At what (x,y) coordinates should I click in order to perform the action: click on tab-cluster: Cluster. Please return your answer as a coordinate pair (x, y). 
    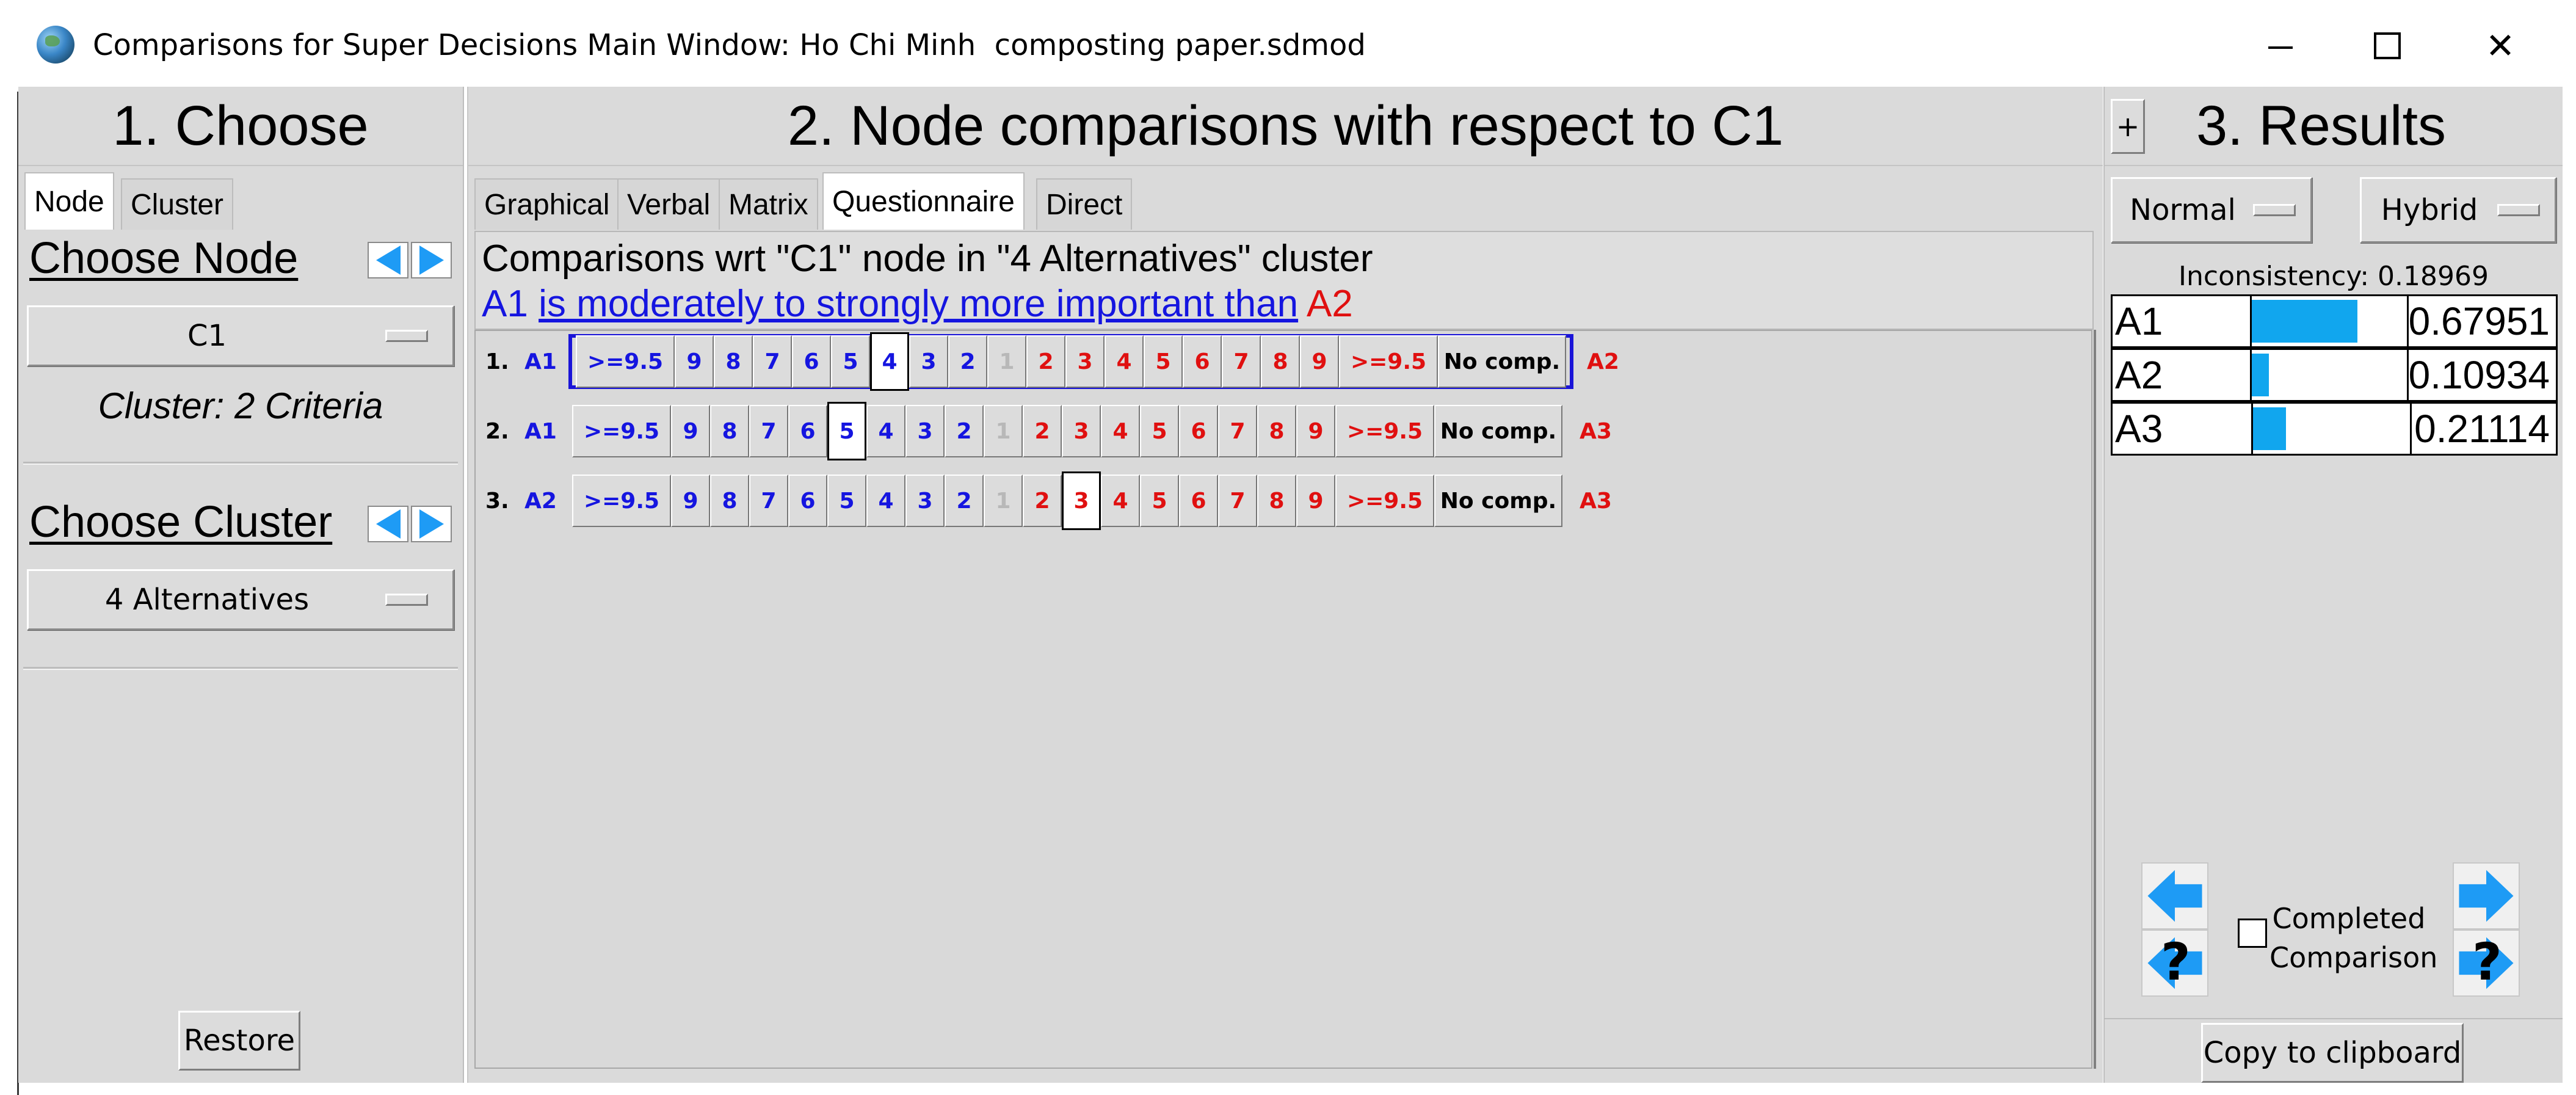
    Looking at the image, I should click on (177, 204).